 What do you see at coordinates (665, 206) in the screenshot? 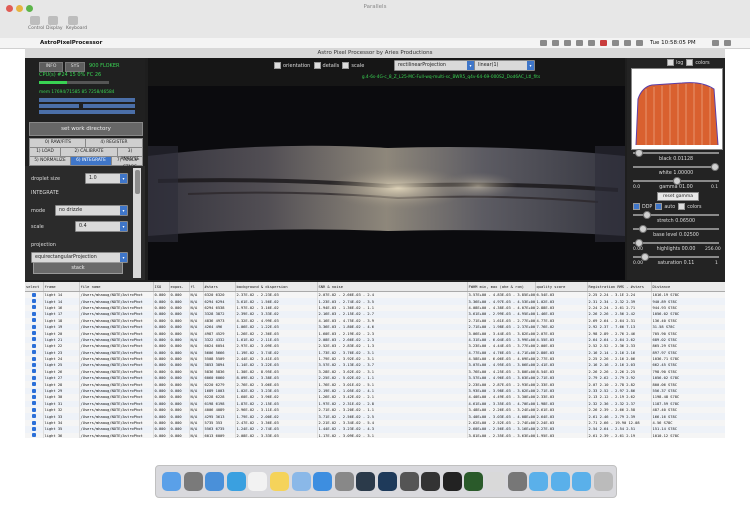
I see `auto-checkbox: auto` at bounding box center [665, 206].